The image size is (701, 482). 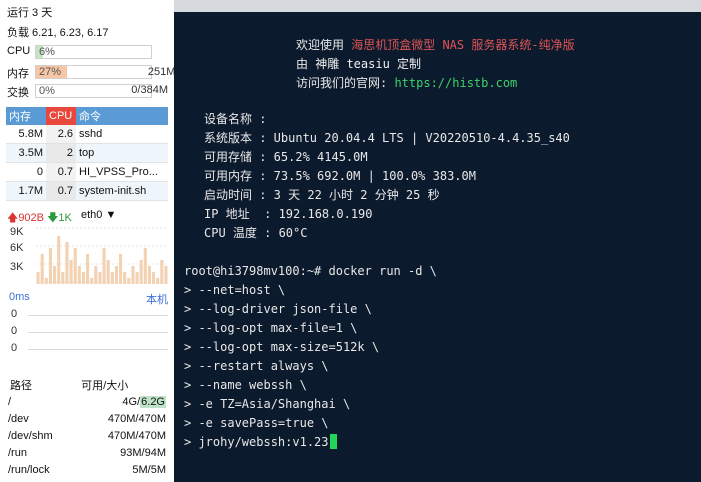 What do you see at coordinates (455, 83) in the screenshot?
I see `banner-url: https://histb.com` at bounding box center [455, 83].